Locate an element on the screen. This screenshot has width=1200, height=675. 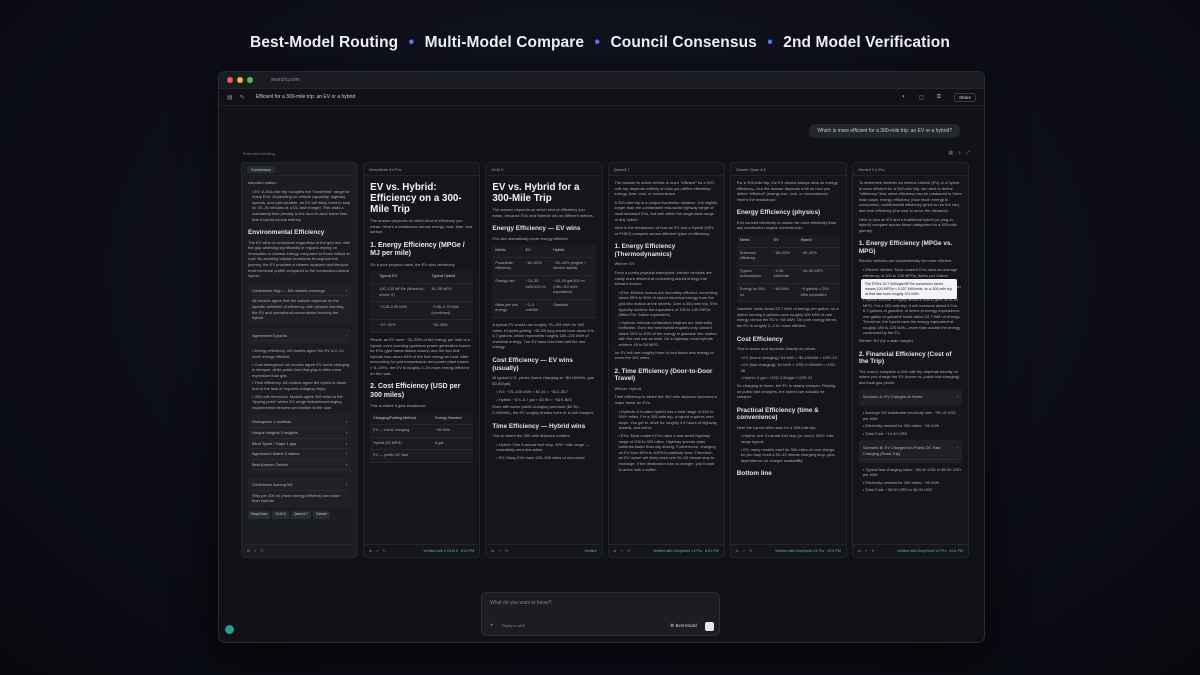
summary-row: Agreement 5 points › is located at coordinates (300, 336).